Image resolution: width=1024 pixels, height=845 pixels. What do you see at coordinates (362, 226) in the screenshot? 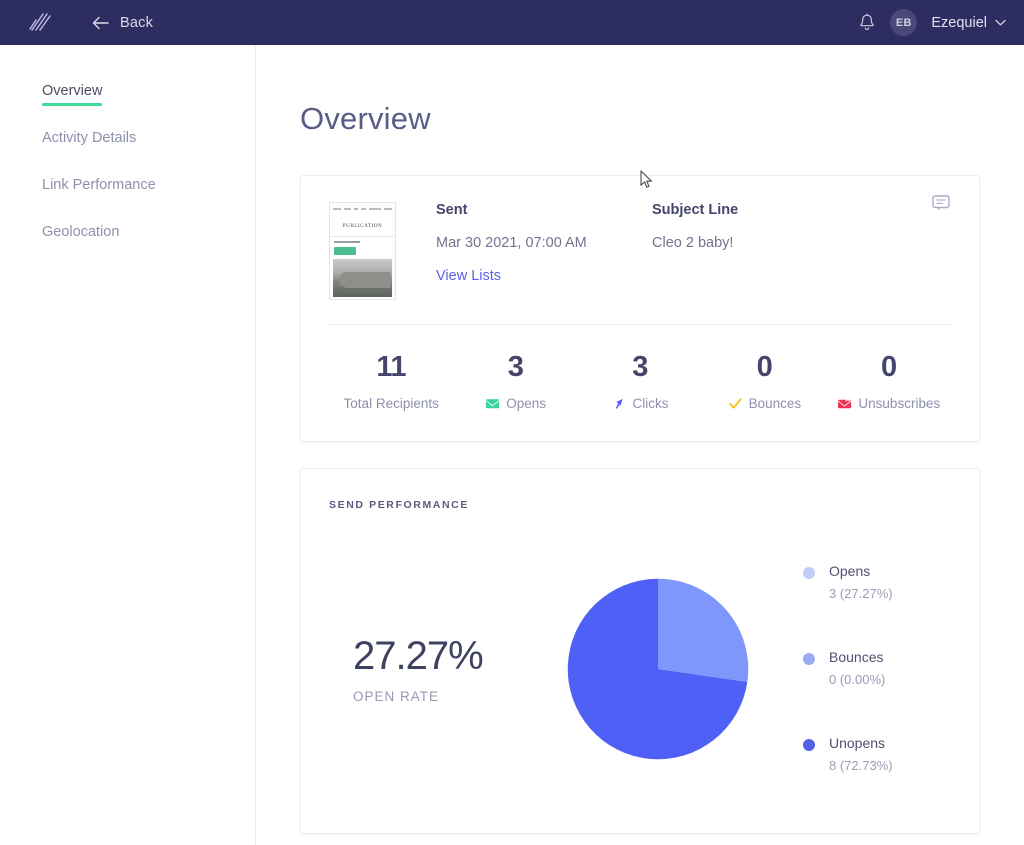
I see `thumbnail-title: PUBLICATION` at bounding box center [362, 226].